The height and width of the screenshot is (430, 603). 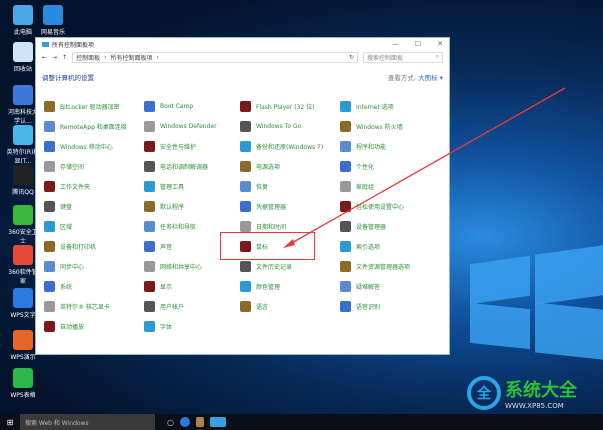 What do you see at coordinates (87, 422) in the screenshot?
I see `taskbar-search: 搜索 Web 和 Windows` at bounding box center [87, 422].